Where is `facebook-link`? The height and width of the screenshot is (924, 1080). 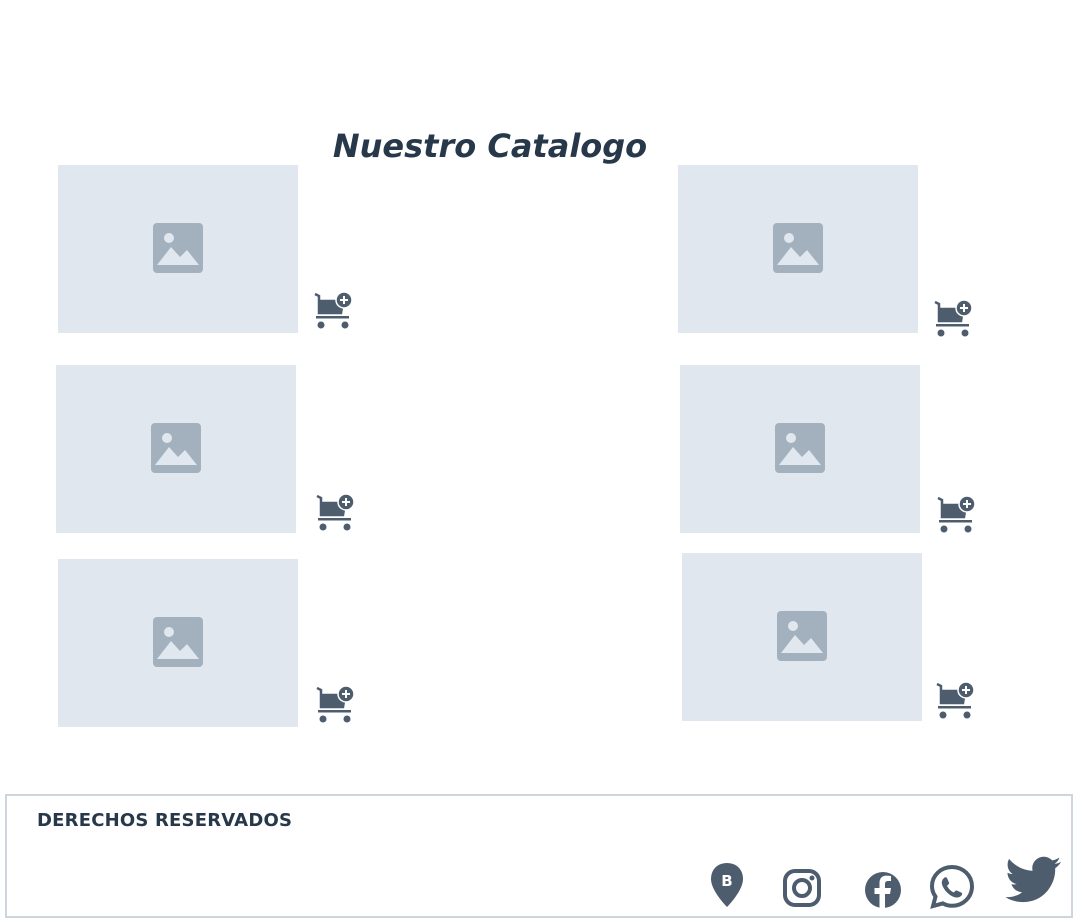
facebook-link is located at coordinates (883, 890).